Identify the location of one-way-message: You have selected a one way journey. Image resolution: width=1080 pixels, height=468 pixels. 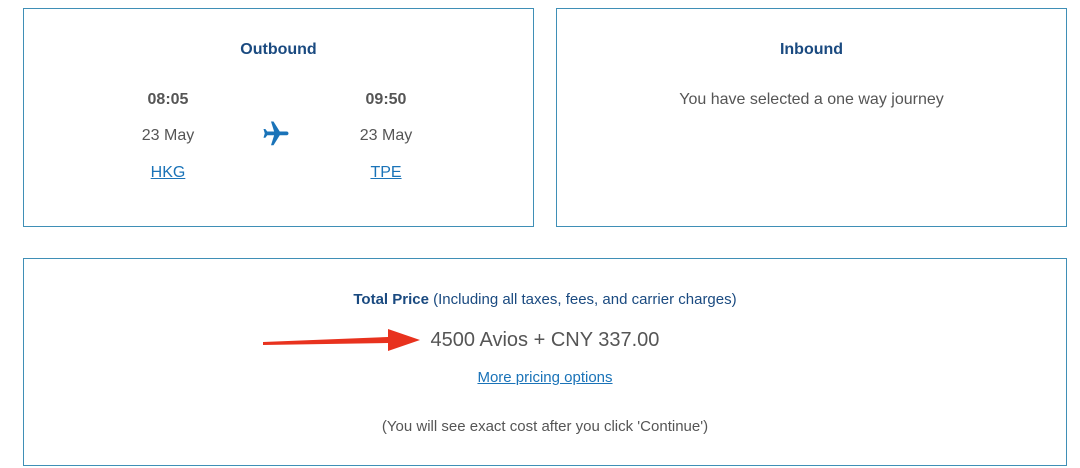
(811, 99).